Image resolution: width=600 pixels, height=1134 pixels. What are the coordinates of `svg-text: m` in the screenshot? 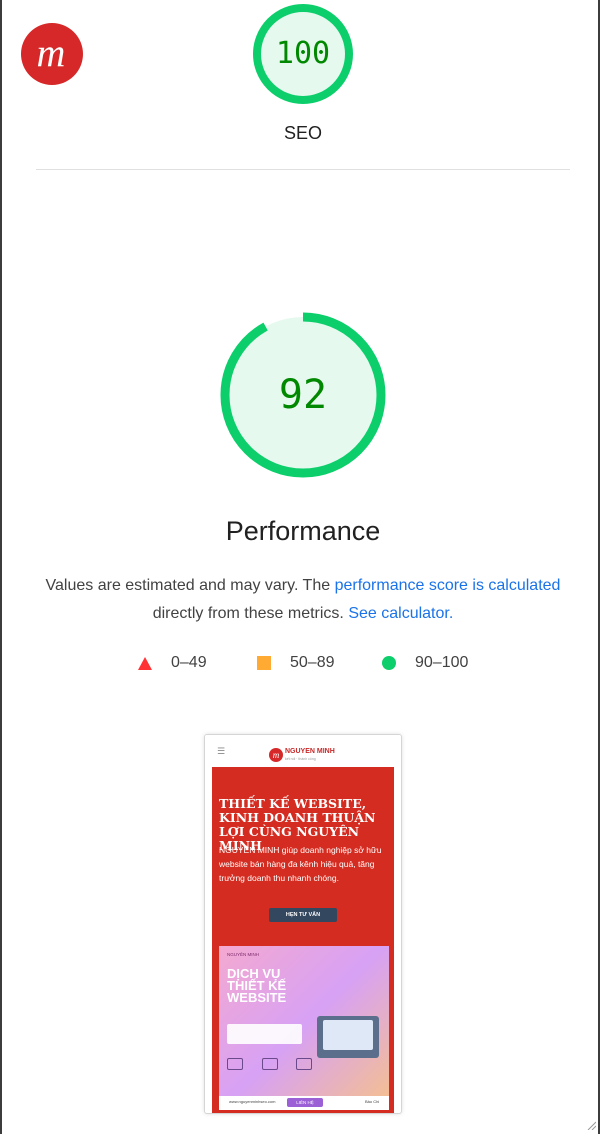 It's located at (51, 52).